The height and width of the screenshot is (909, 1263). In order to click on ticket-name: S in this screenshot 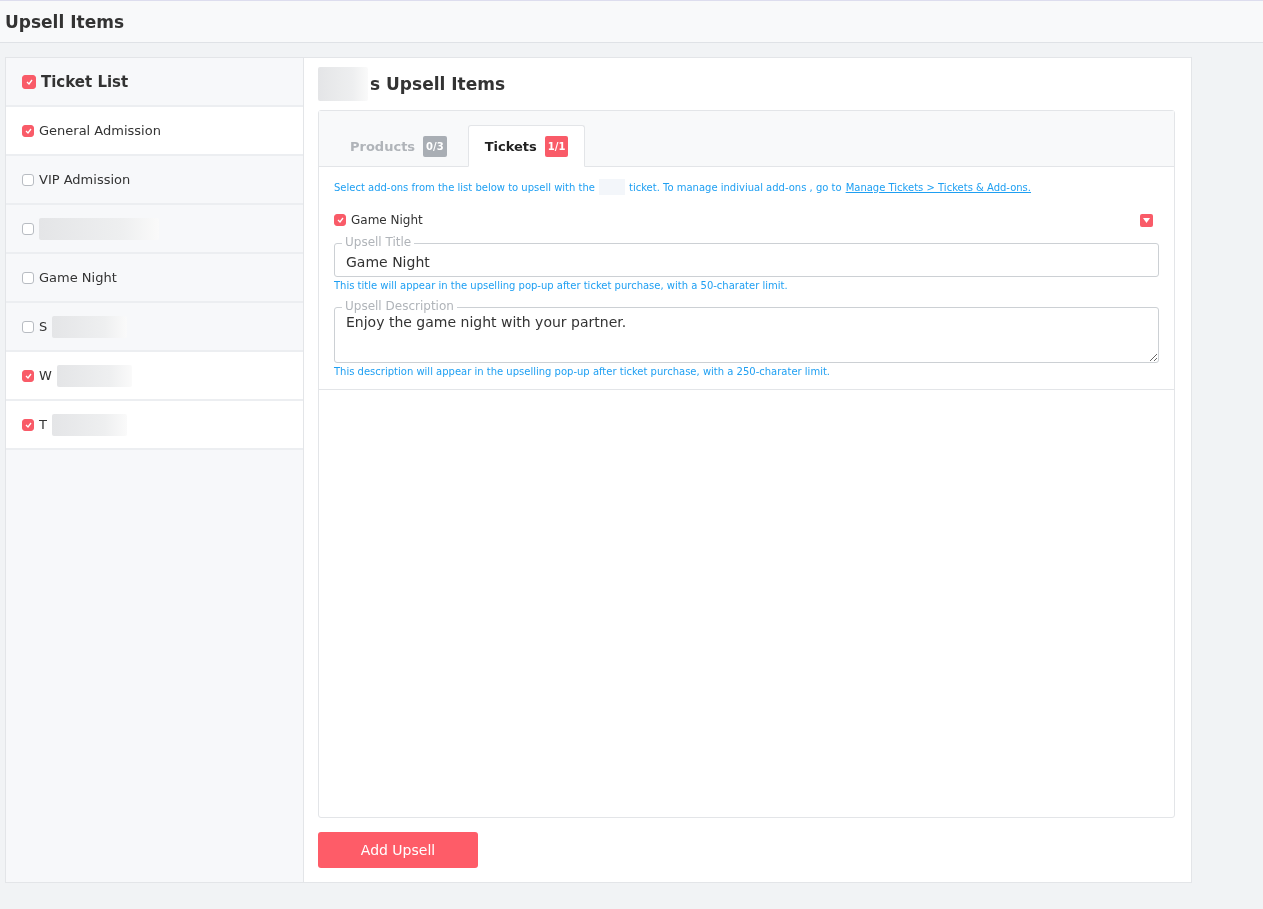, I will do `click(43, 326)`.